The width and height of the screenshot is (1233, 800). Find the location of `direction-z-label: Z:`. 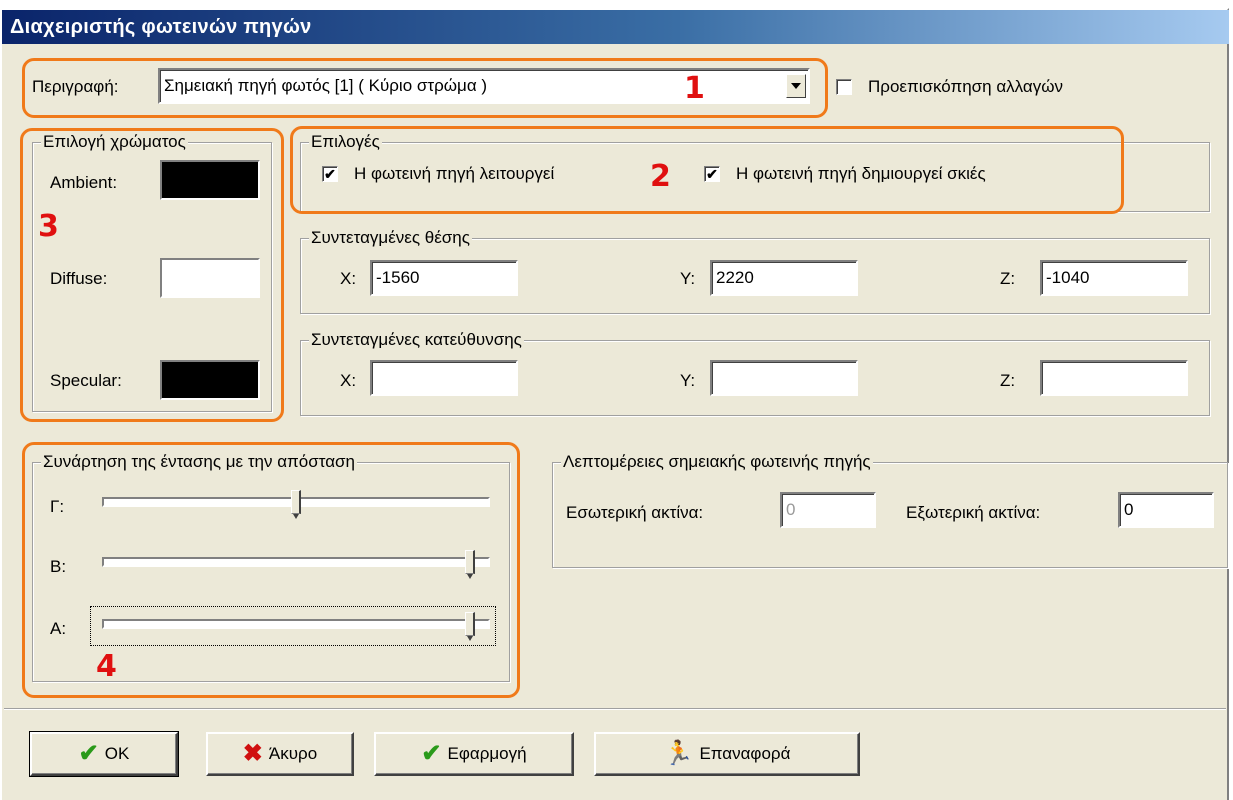

direction-z-label: Z: is located at coordinates (1008, 380).